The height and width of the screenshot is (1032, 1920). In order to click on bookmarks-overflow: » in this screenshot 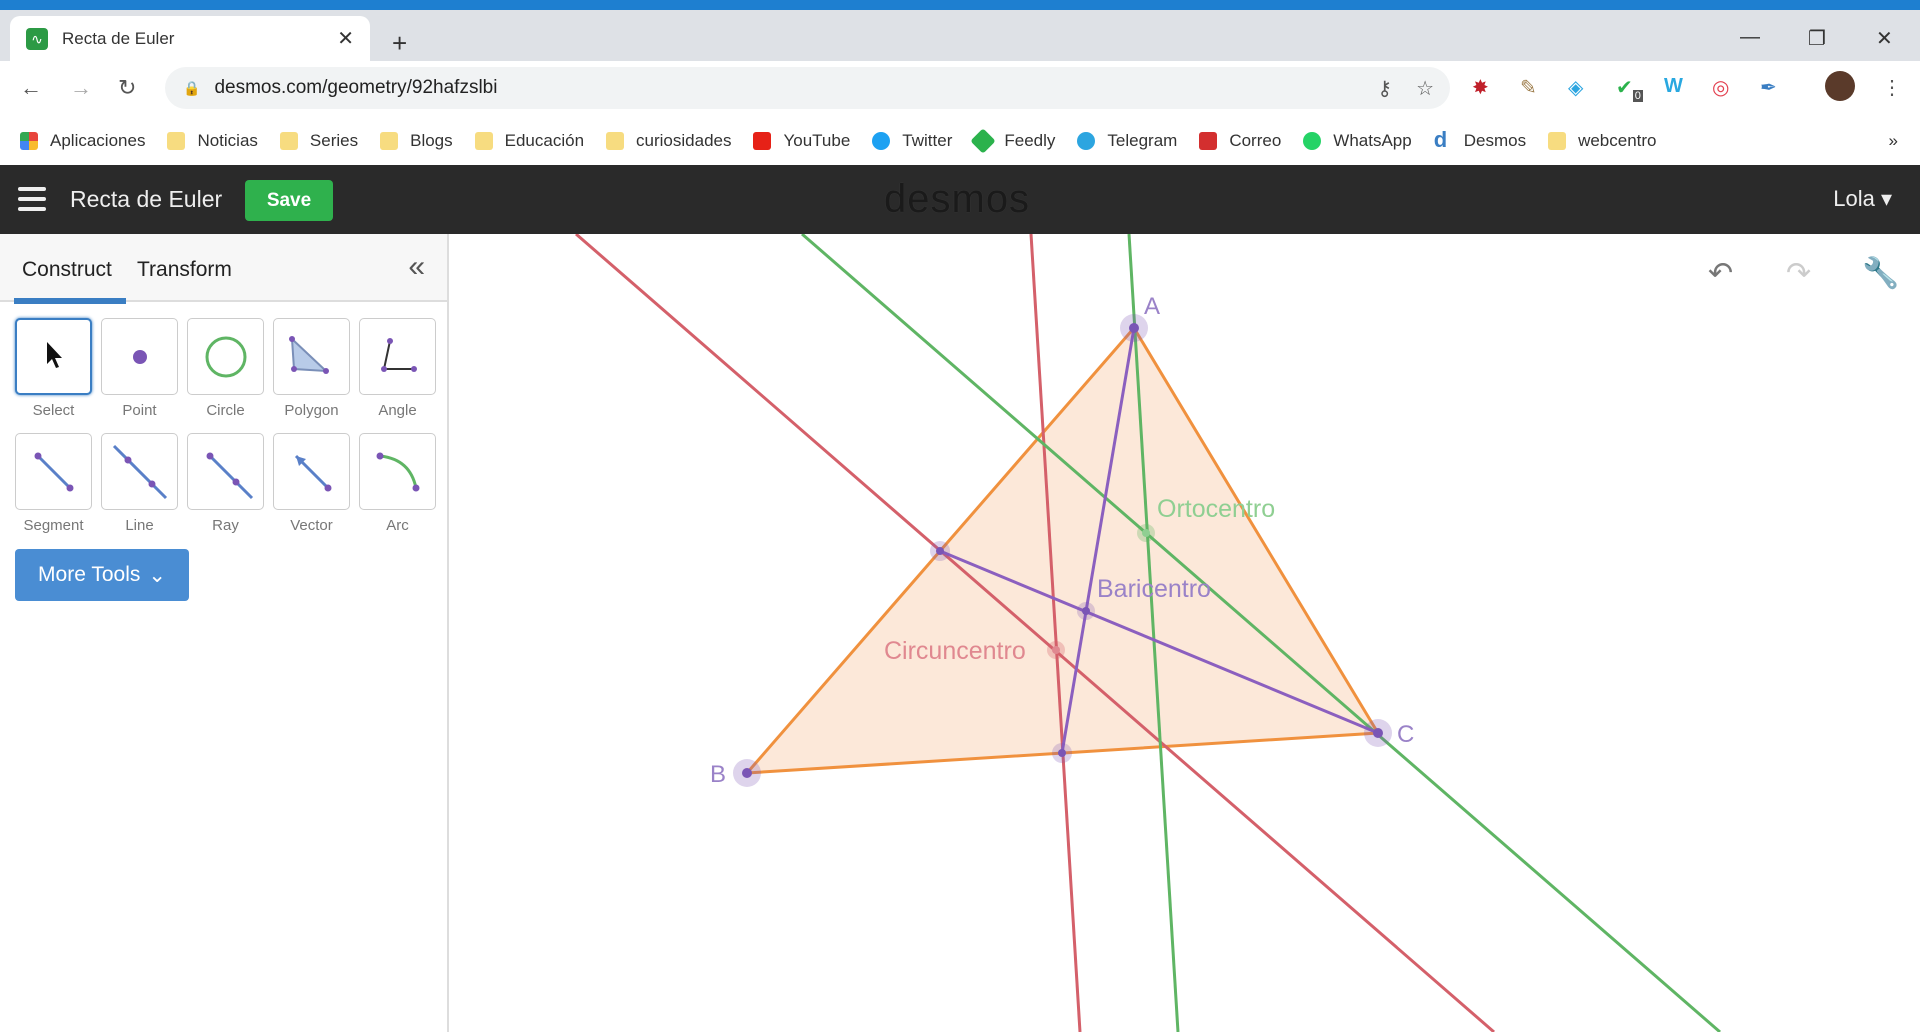, I will do `click(1893, 141)`.